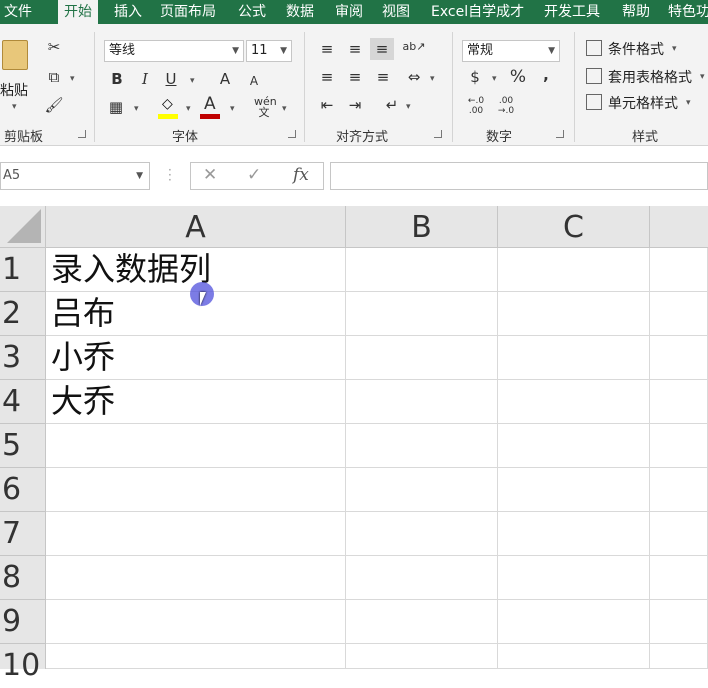 This screenshot has height=688, width=708. What do you see at coordinates (188, 12) in the screenshot?
I see `tab-page-layout: 页面布局` at bounding box center [188, 12].